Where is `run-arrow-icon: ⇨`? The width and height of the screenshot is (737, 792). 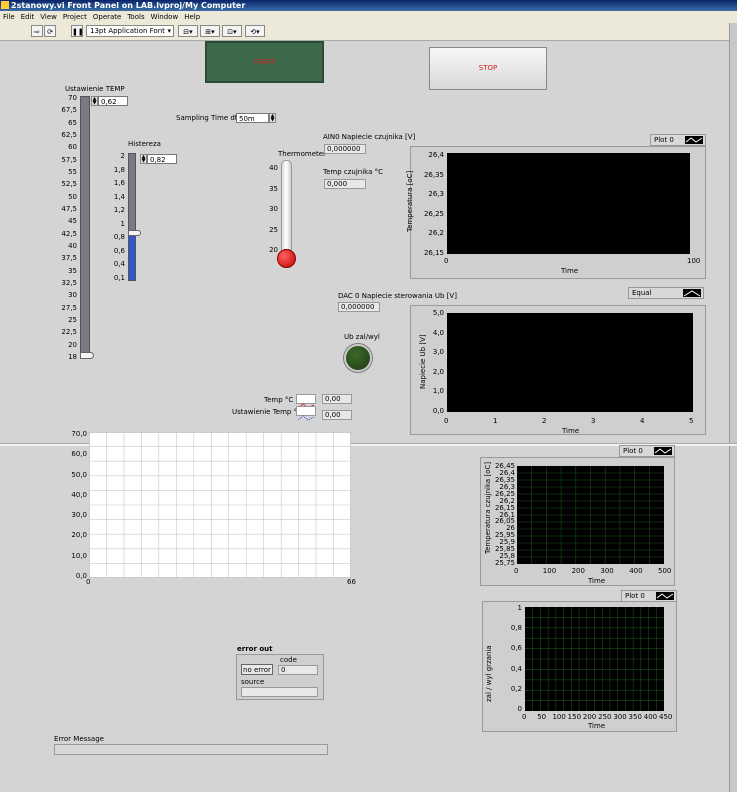
run-arrow-icon: ⇨ is located at coordinates (37, 31).